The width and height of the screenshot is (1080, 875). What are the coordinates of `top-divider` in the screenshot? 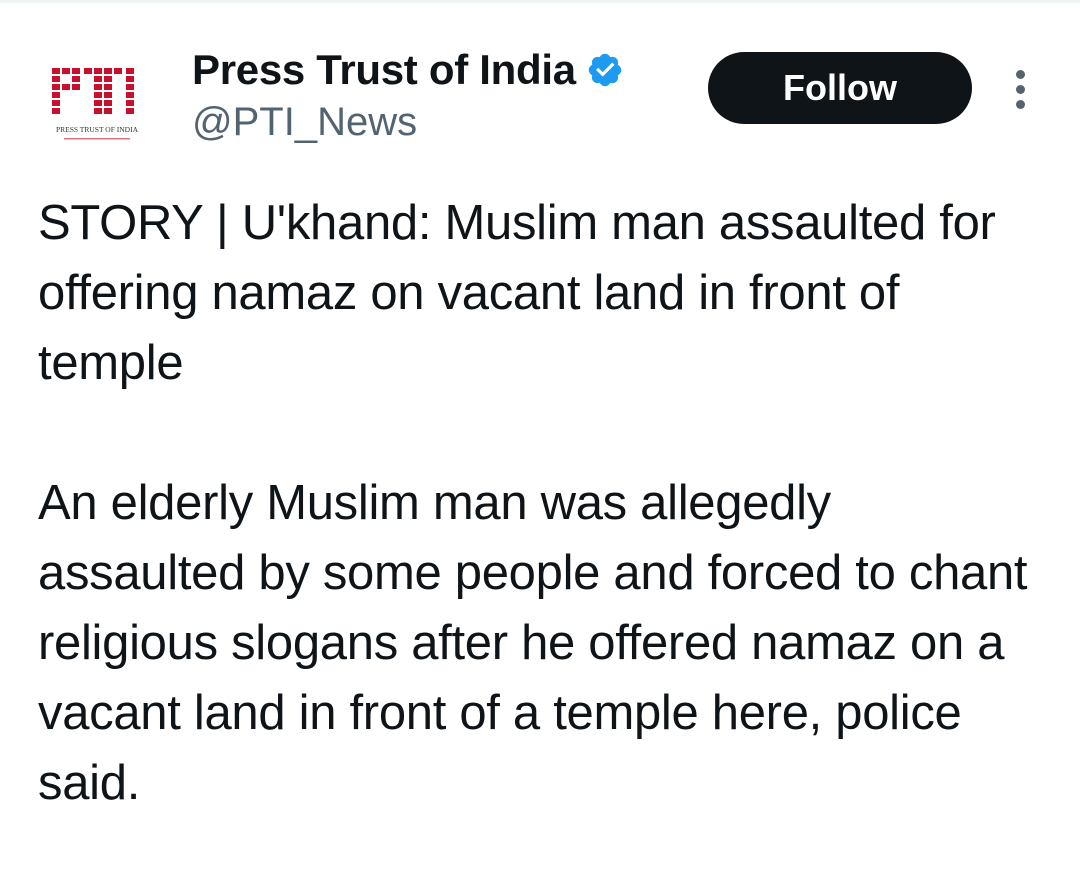 It's located at (540, 1).